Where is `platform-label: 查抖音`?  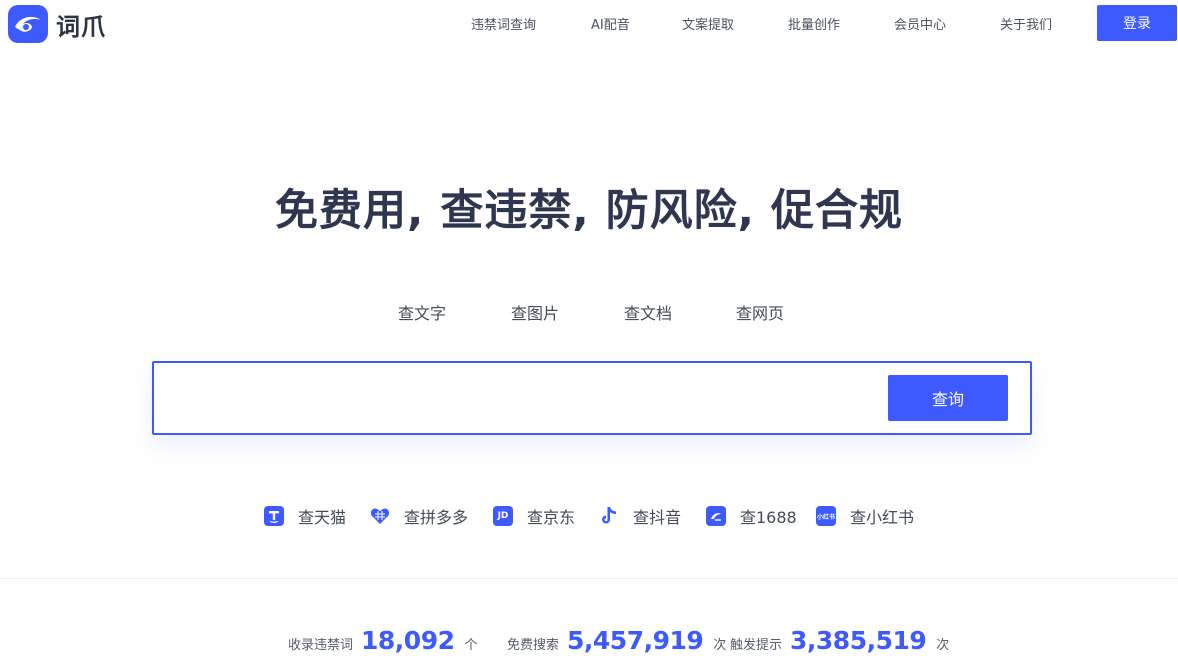
platform-label: 查抖音 is located at coordinates (657, 517).